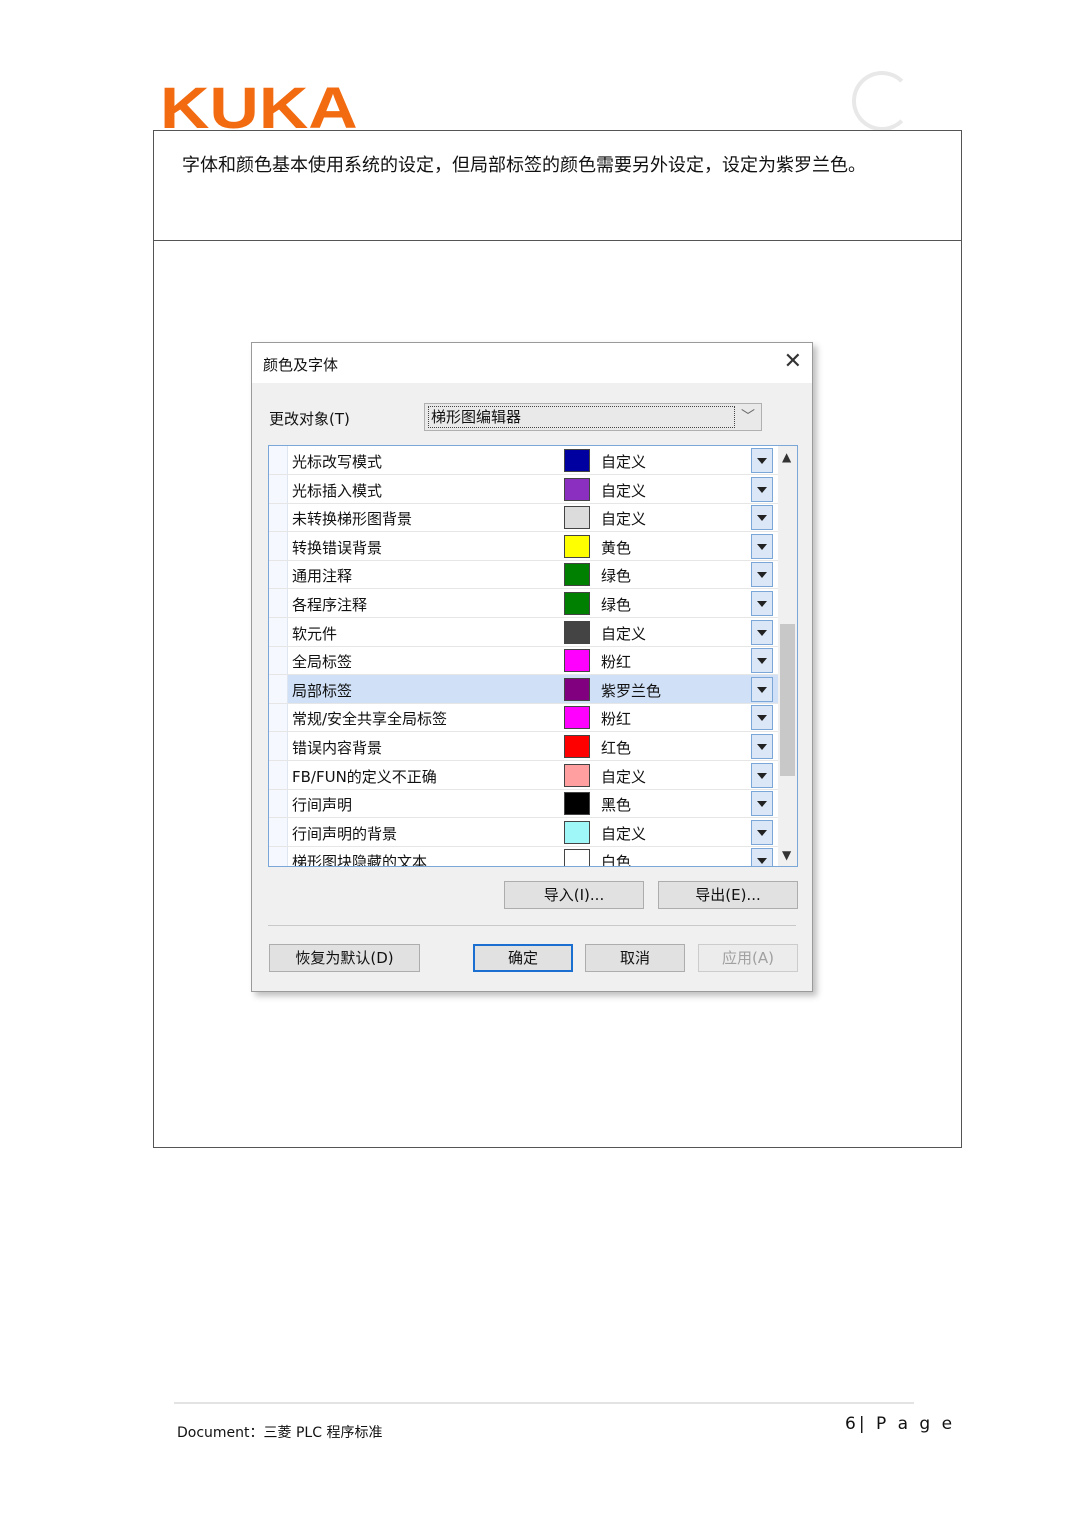  What do you see at coordinates (360, 860) in the screenshot?
I see `item-name: 梯形图块隐藏的文本` at bounding box center [360, 860].